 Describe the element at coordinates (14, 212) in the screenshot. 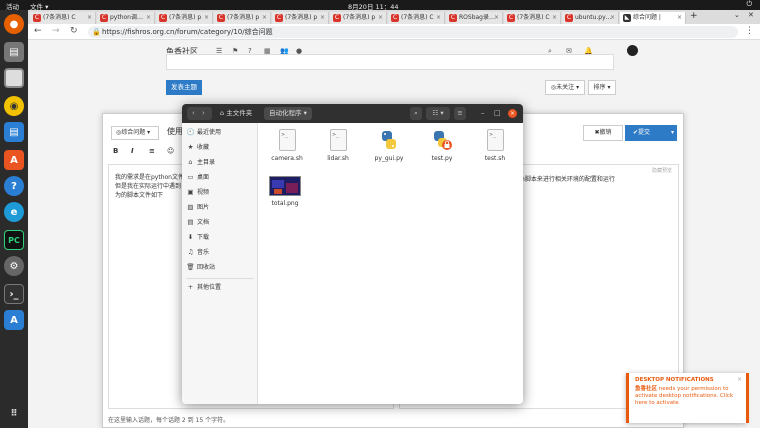

I see `edge-icon: e` at that location.